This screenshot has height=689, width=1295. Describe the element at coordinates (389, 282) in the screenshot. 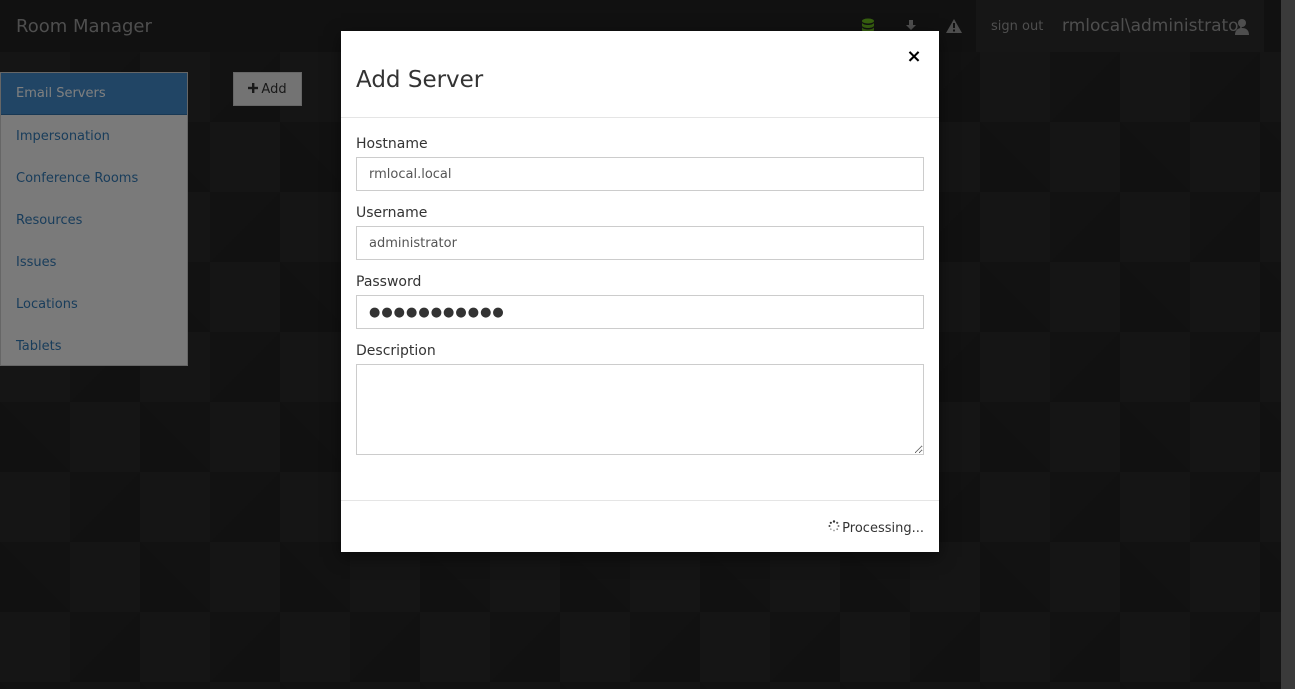

I see `password-label: Password` at that location.